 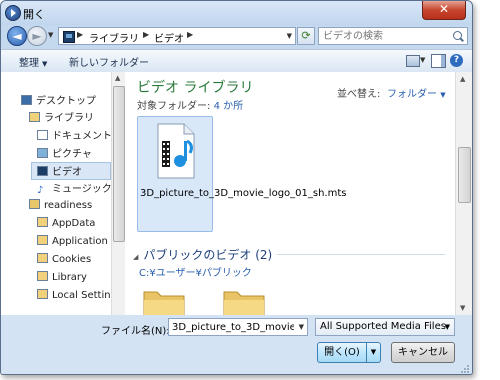 What do you see at coordinates (208, 255) in the screenshot?
I see `group-header-label: パブリックのビデオ (2)` at bounding box center [208, 255].